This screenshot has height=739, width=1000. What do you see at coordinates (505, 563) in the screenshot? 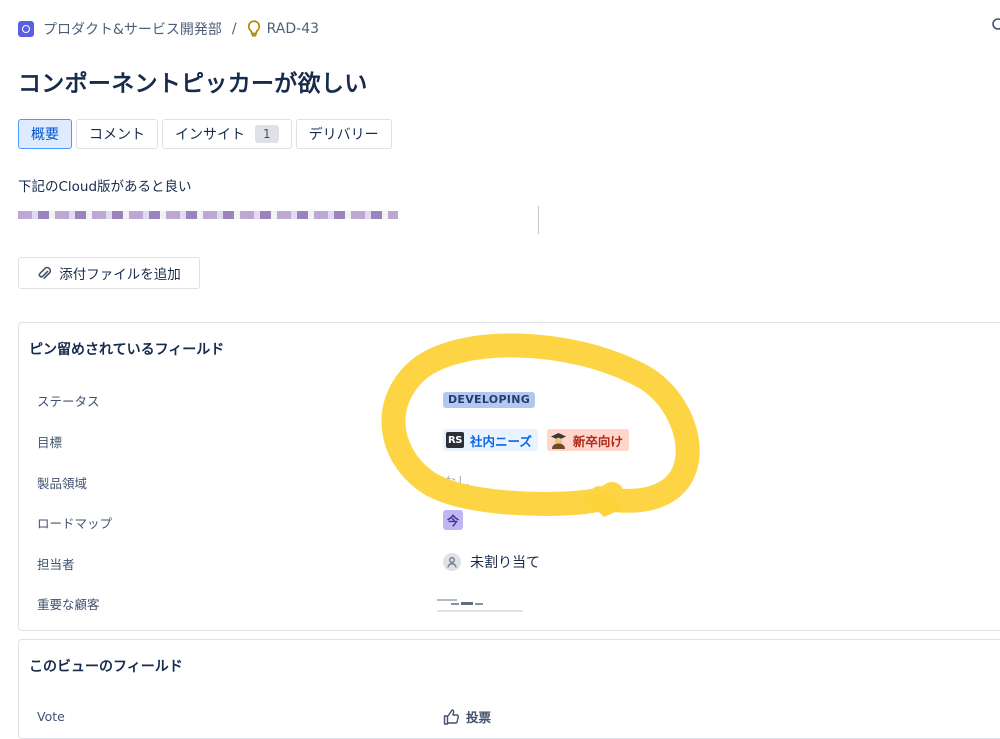
I see `assignee-text: 未割り当て` at bounding box center [505, 563].